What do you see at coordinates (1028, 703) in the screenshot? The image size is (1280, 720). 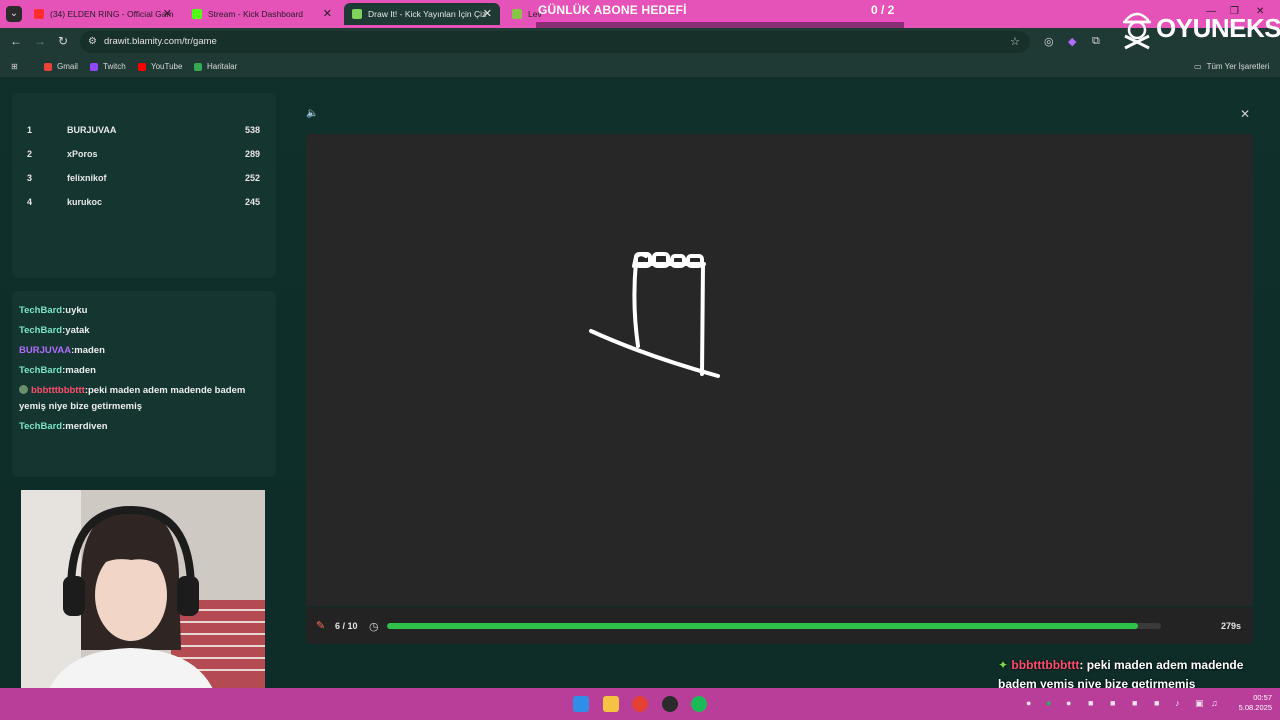 I see `tray-app-icon: ●` at bounding box center [1028, 703].